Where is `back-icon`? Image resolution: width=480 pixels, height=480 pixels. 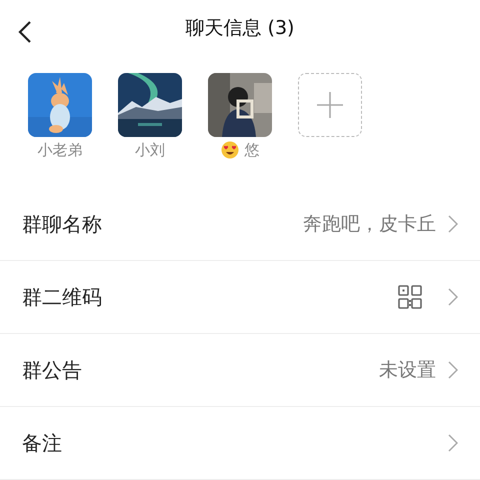
back-icon is located at coordinates (25, 32).